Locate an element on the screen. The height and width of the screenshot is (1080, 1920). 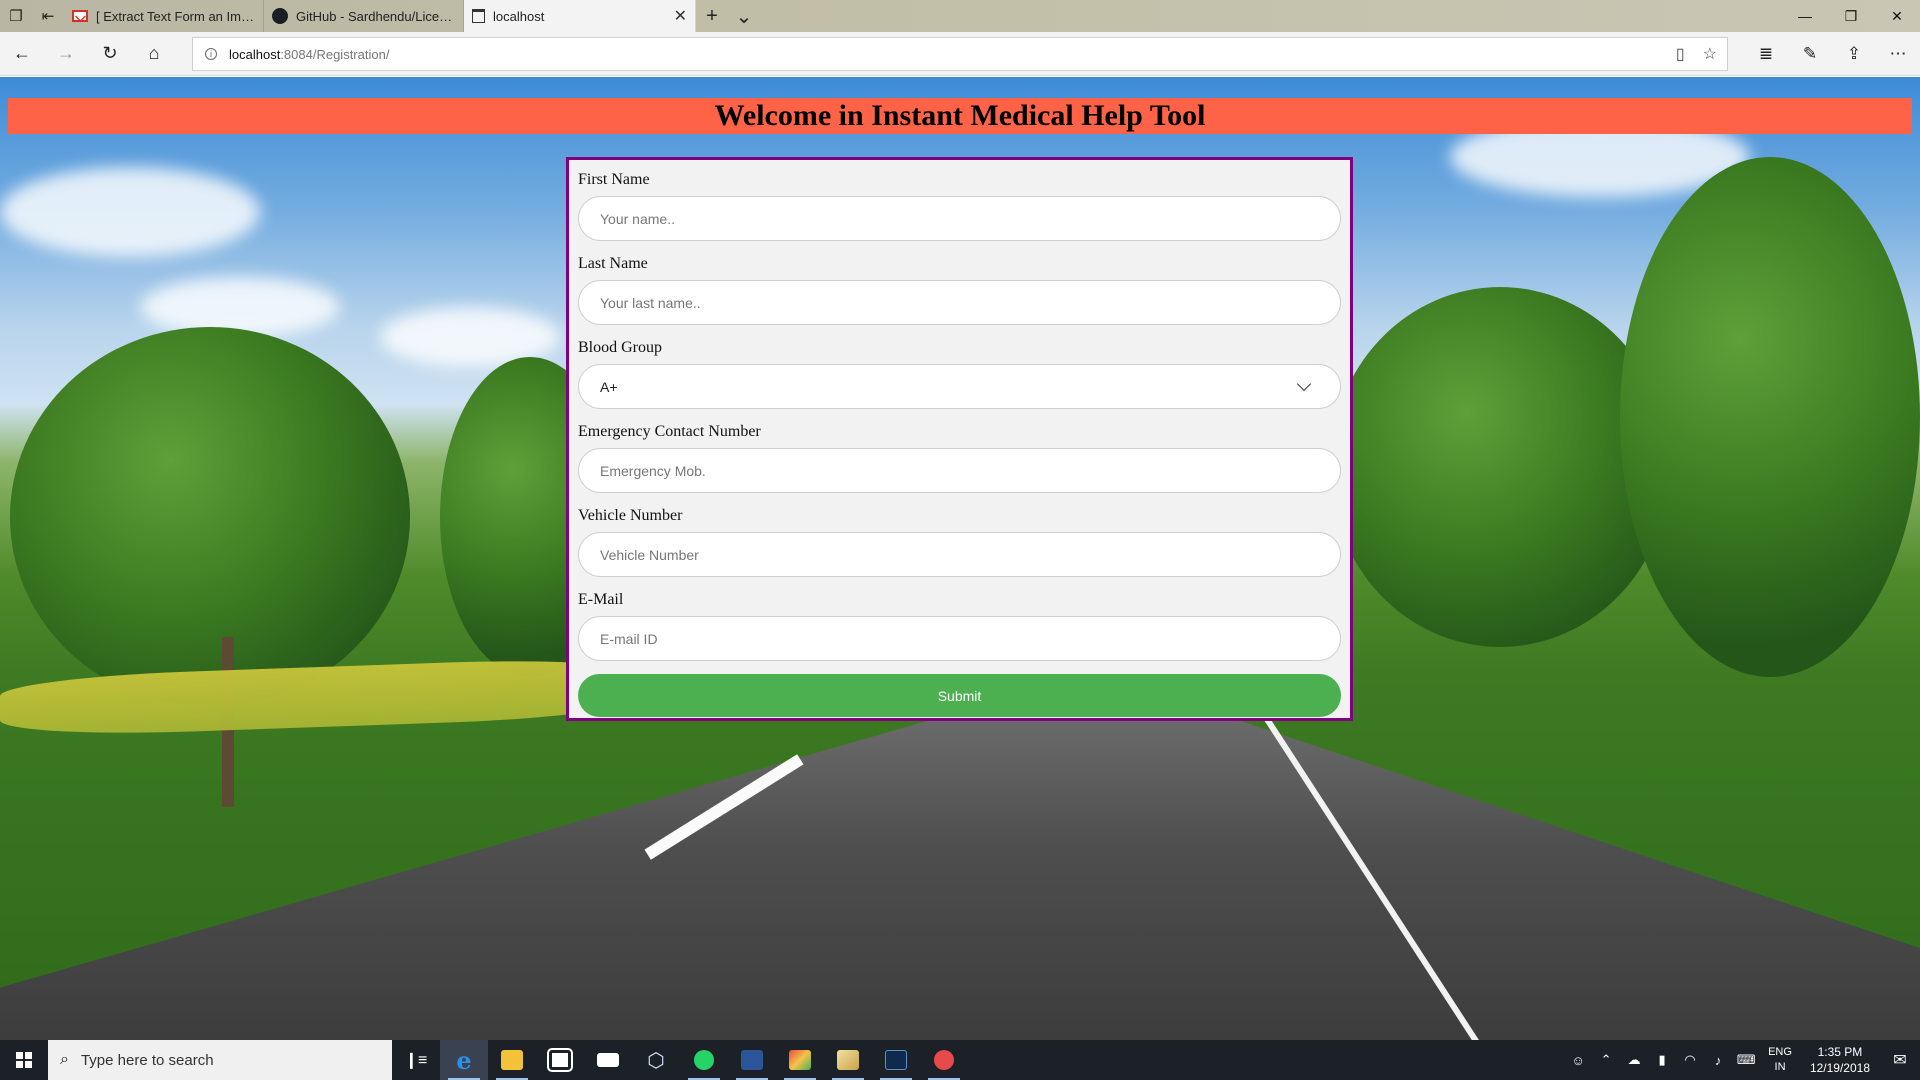
close-tab-icon: ✕ is located at coordinates (680, 16).